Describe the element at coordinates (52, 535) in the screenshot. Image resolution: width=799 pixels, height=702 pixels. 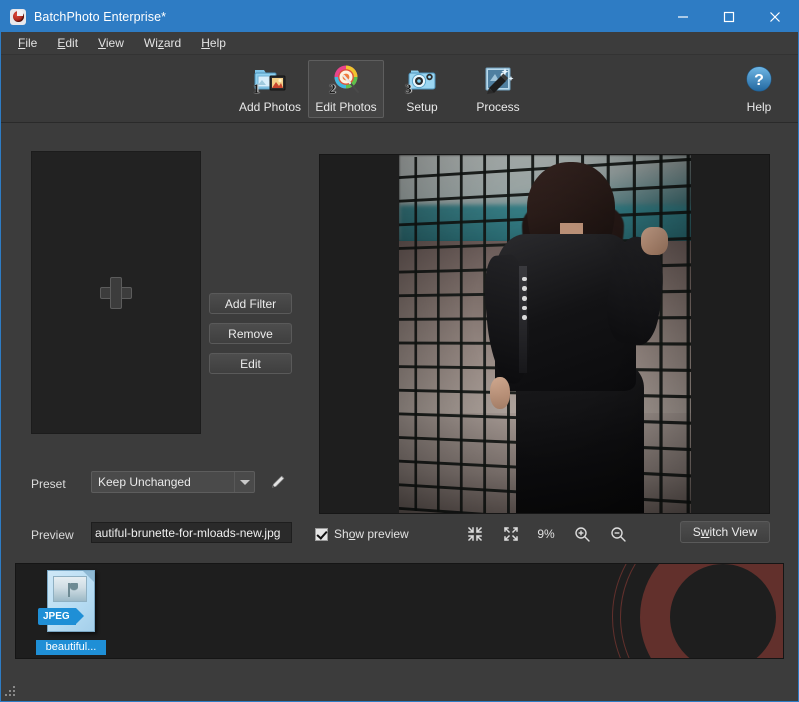
I see `preview-label: Preview` at that location.